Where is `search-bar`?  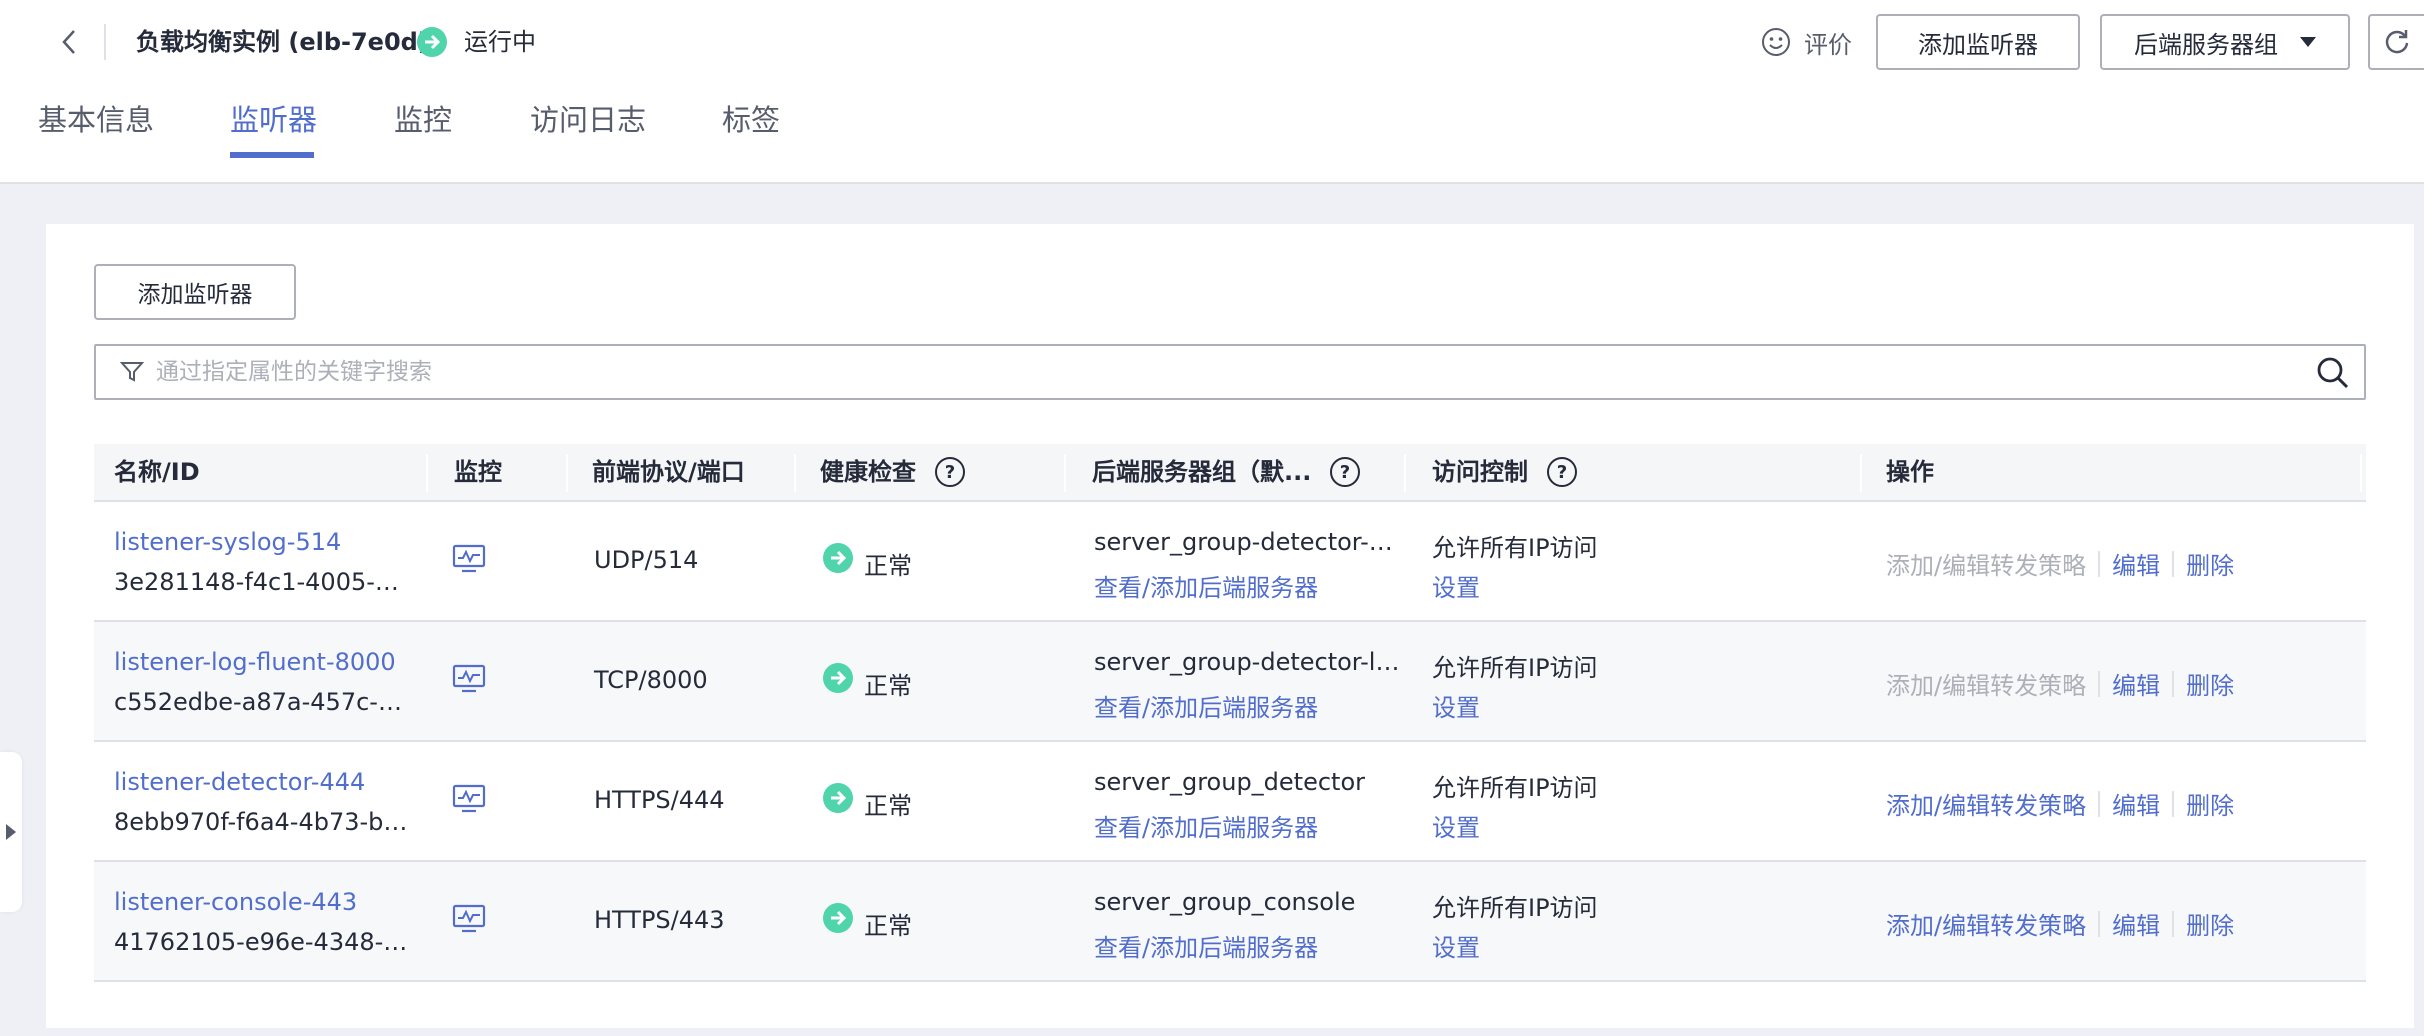
search-bar is located at coordinates (1230, 372).